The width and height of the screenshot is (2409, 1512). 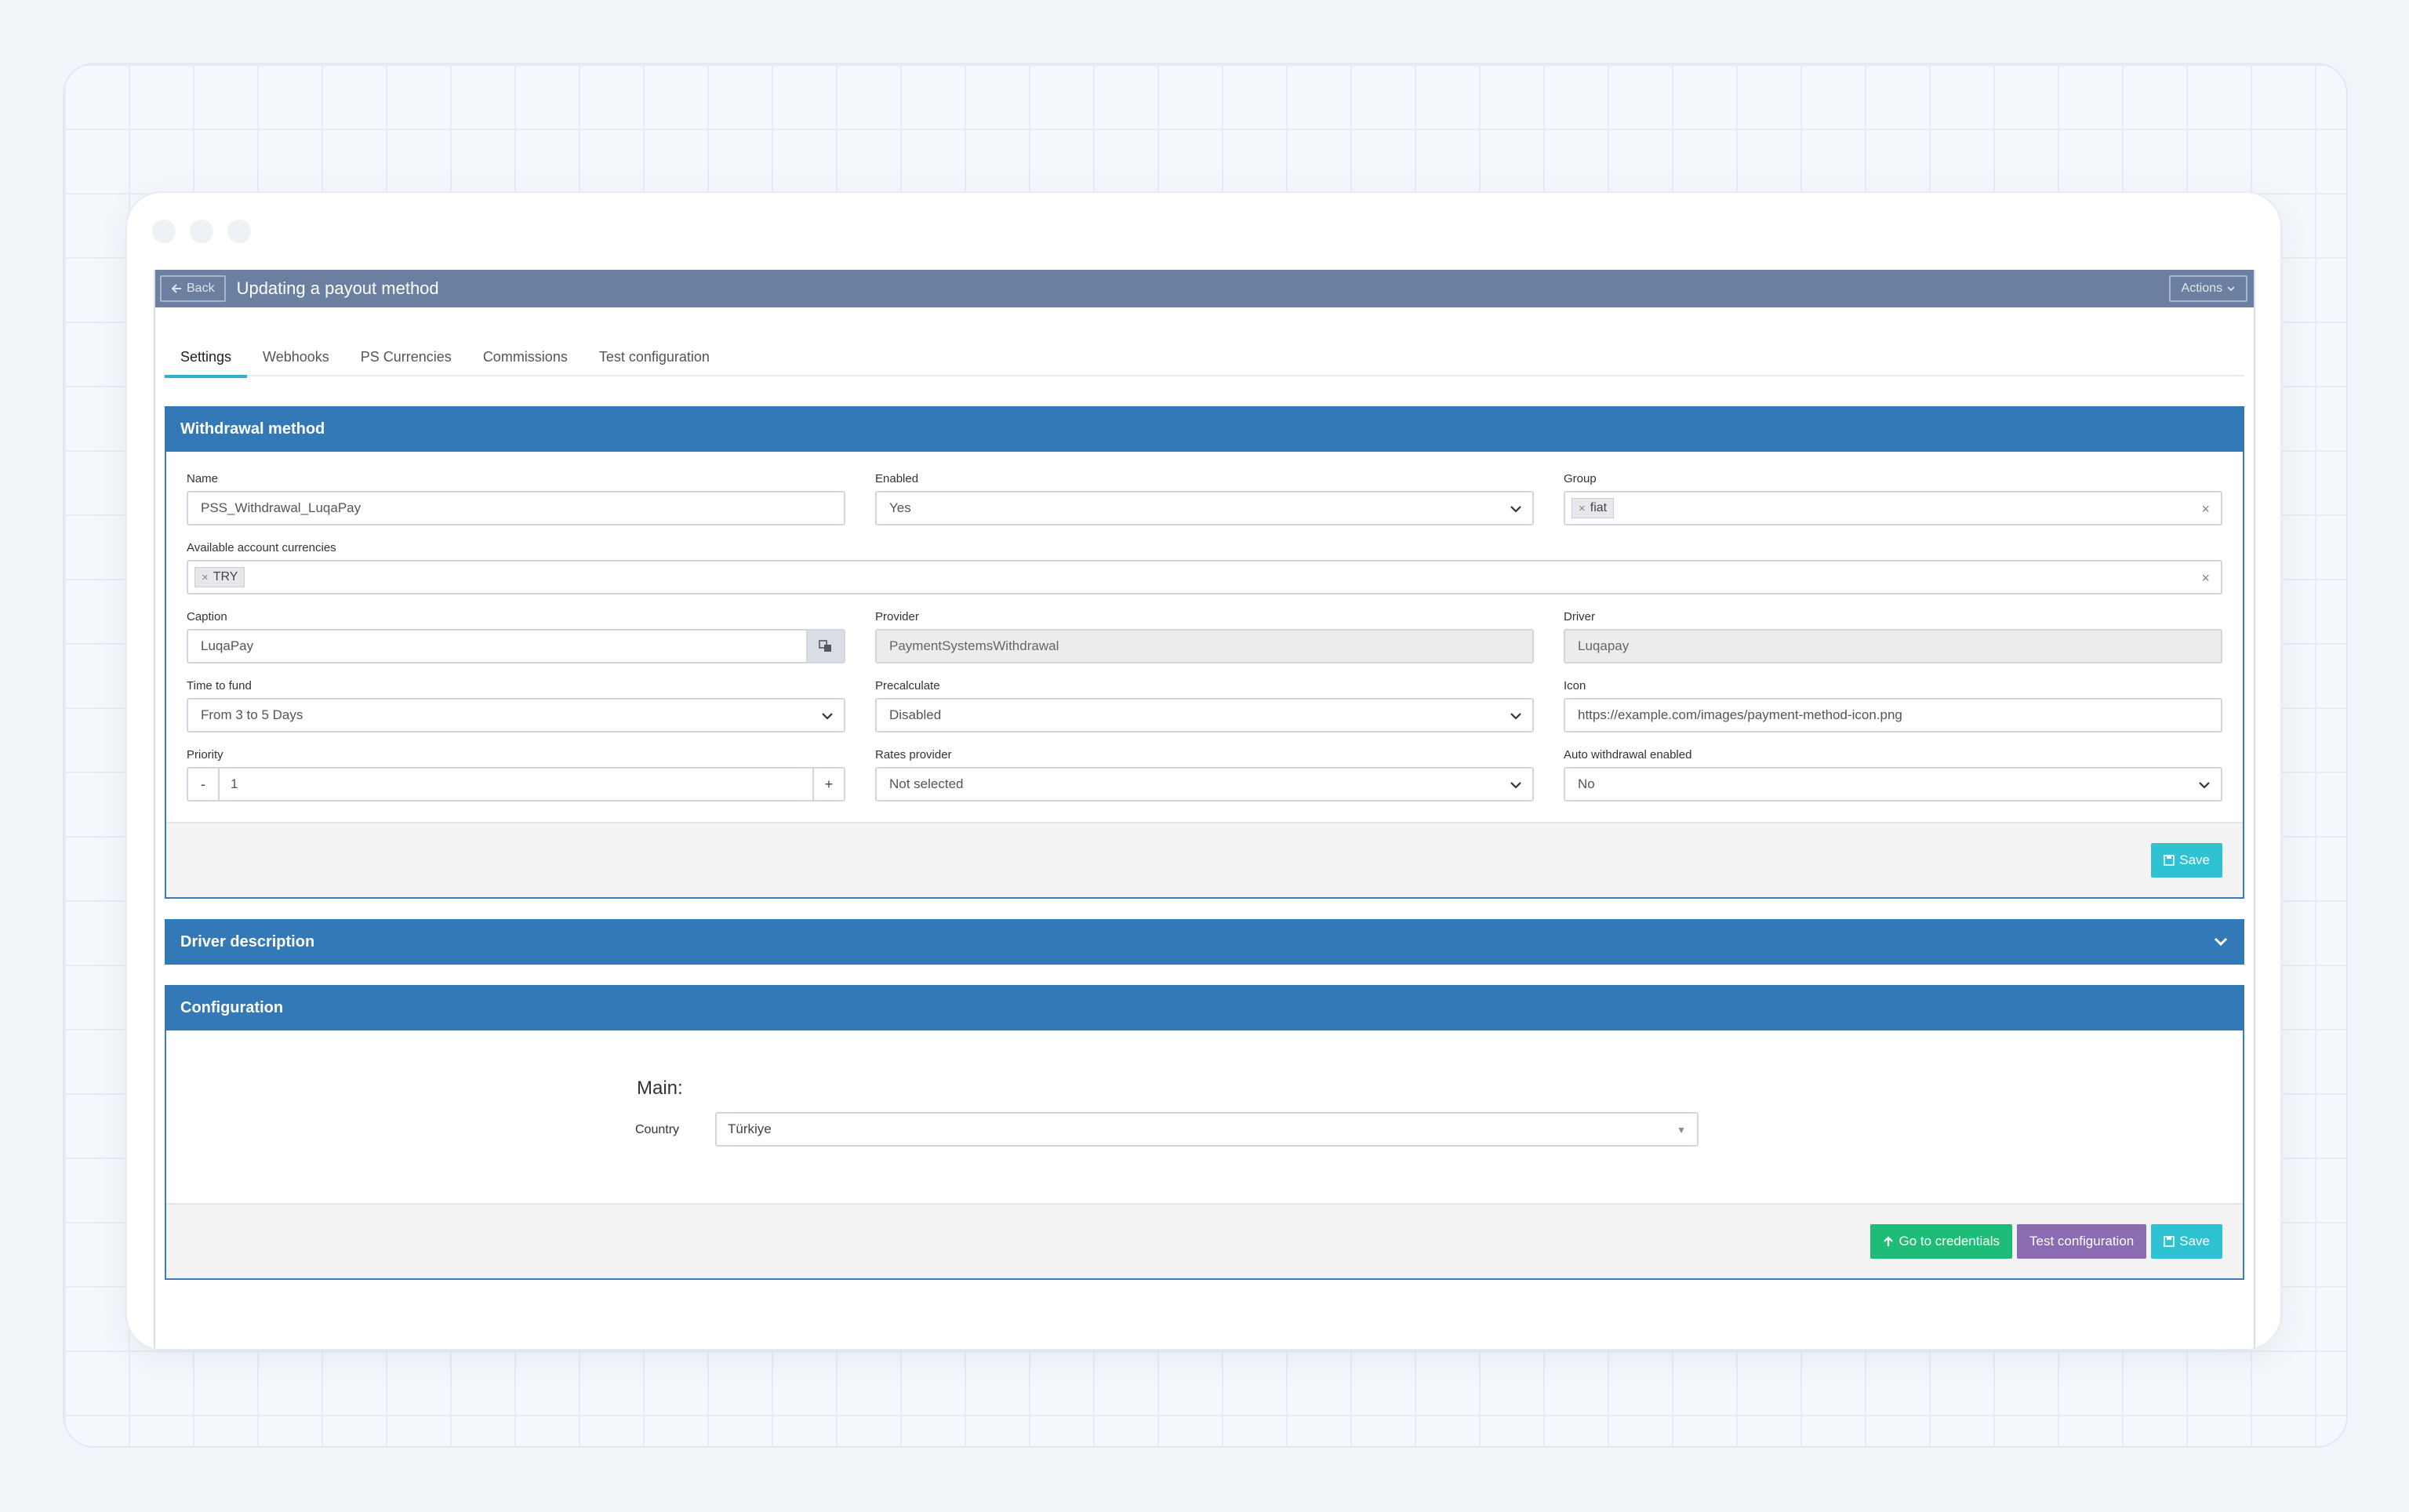 What do you see at coordinates (239, 231) in the screenshot?
I see `maximize-dot` at bounding box center [239, 231].